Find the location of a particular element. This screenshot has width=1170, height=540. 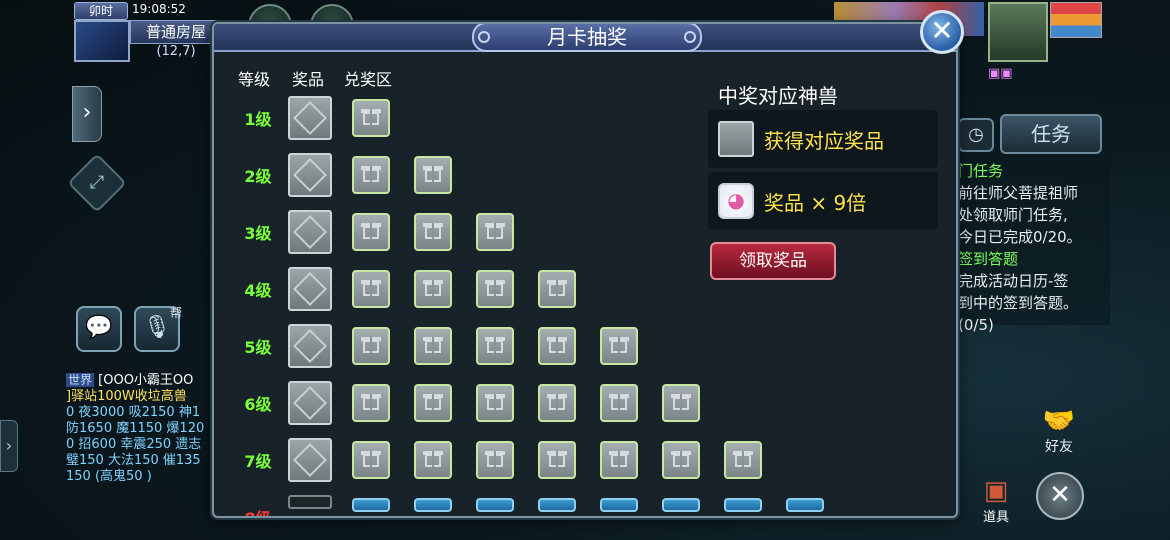

level-label: 4级 is located at coordinates (258, 290).